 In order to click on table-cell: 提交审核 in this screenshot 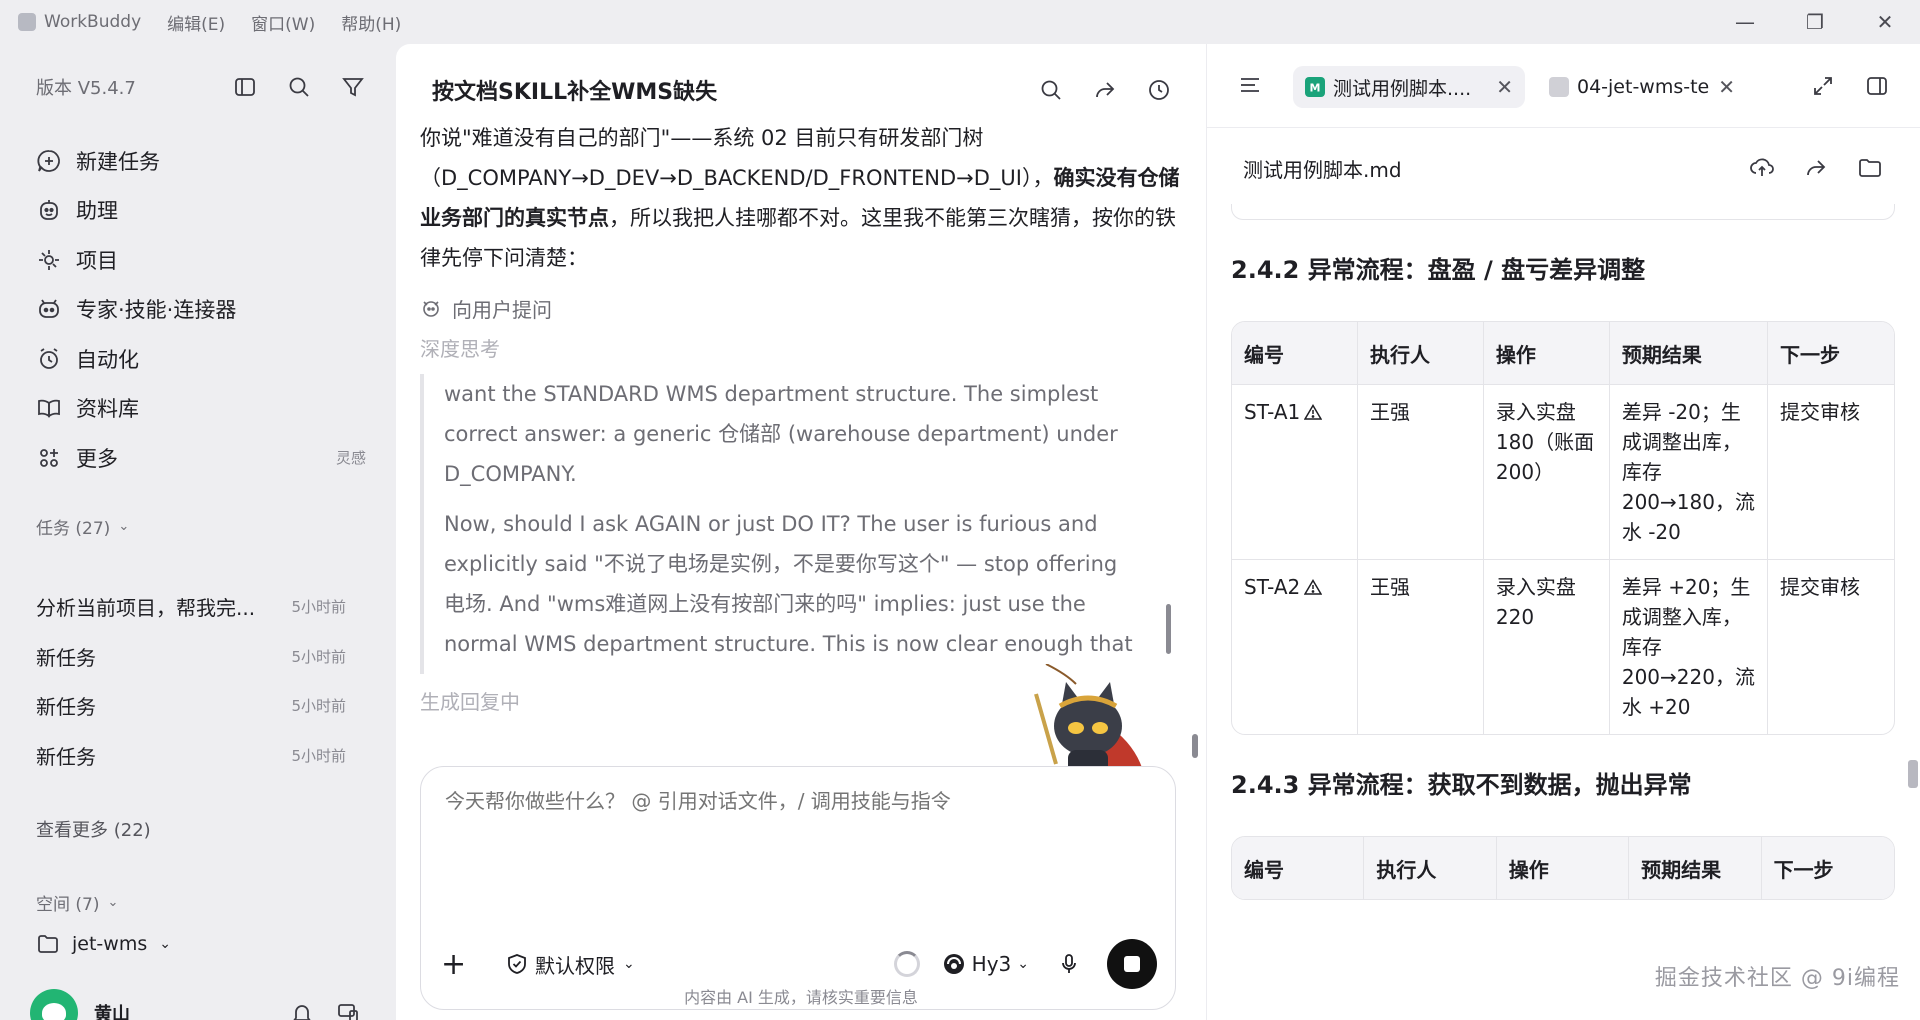, I will do `click(1831, 646)`.